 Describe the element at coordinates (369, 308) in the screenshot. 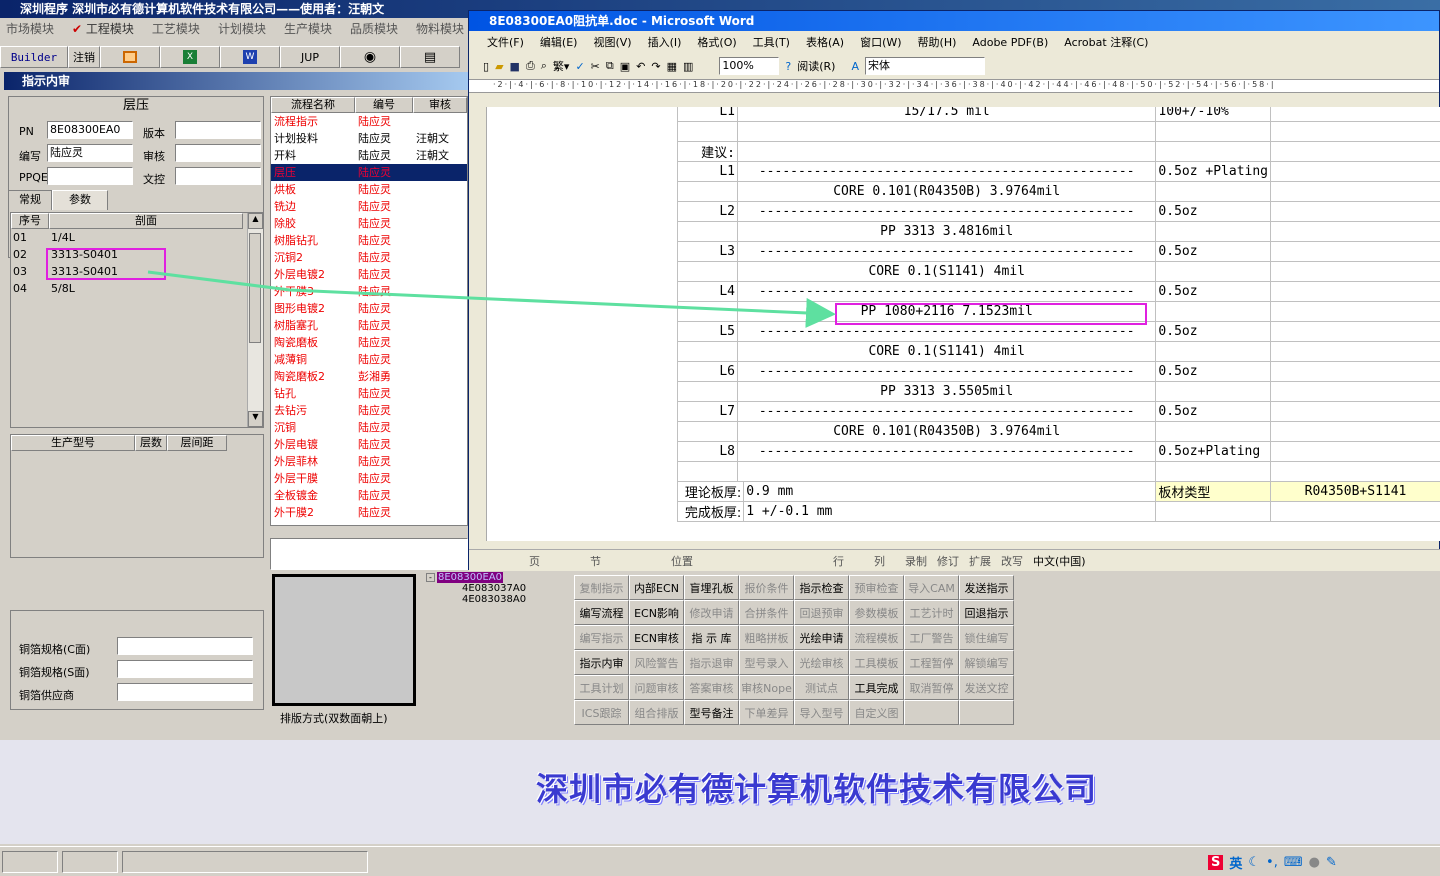

I see `table-row: 图形电镀2 陆应灵` at that location.